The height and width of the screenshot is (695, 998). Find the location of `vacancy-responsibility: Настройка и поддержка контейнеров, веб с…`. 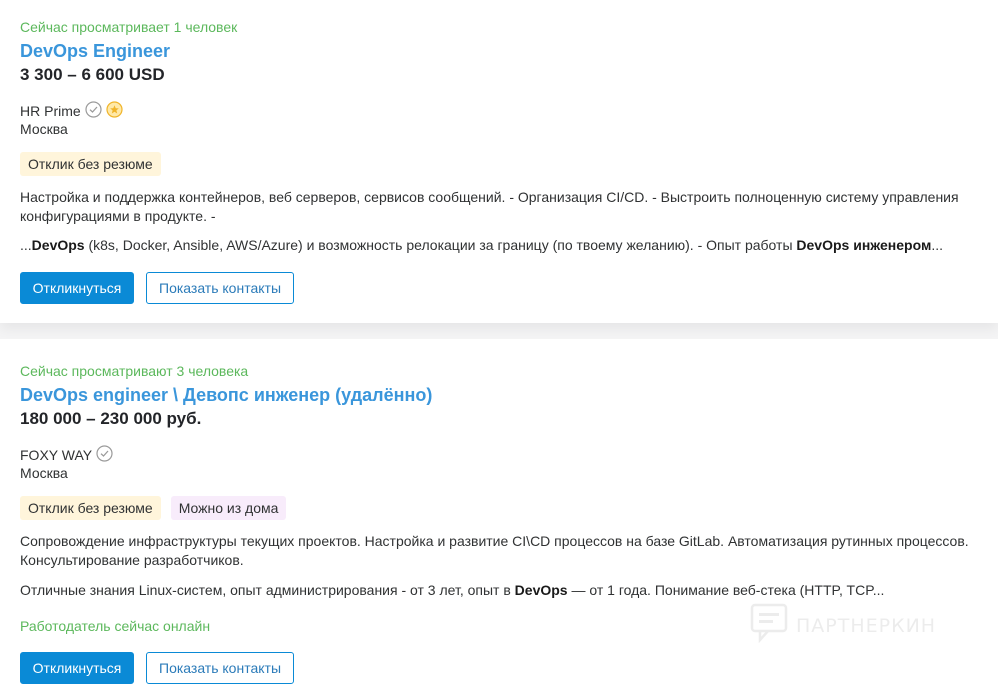

vacancy-responsibility: Настройка и поддержка контейнеров, веб с… is located at coordinates (489, 206).